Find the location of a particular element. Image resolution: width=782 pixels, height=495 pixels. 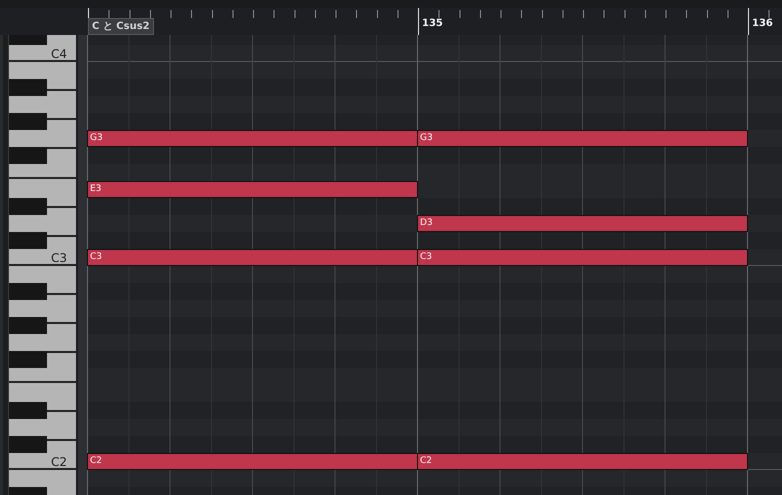

bar-number: 135 is located at coordinates (432, 23).